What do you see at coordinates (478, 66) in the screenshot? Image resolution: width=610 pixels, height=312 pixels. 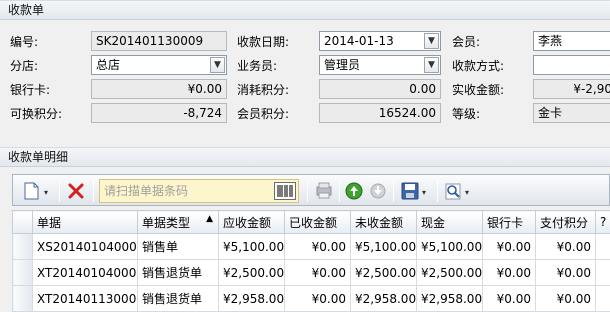 I see `pay-method-label: 收款方式:` at bounding box center [478, 66].